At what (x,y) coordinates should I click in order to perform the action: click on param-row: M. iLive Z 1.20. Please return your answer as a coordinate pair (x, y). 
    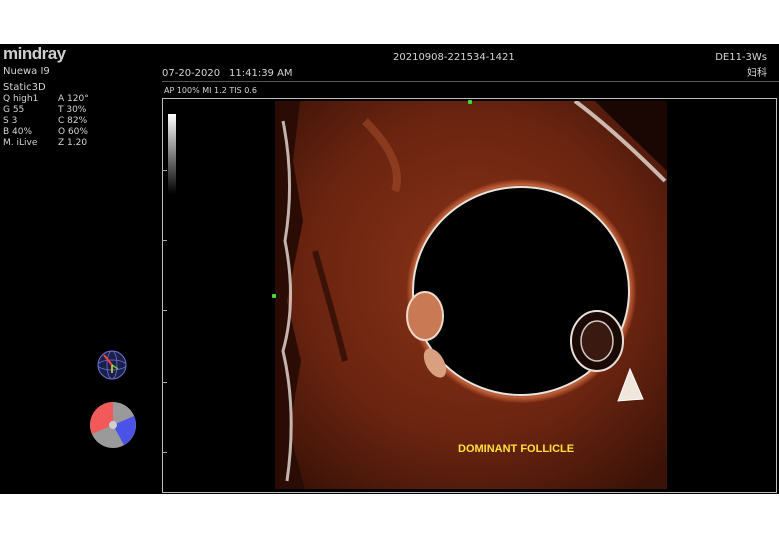
    Looking at the image, I should click on (58, 143).